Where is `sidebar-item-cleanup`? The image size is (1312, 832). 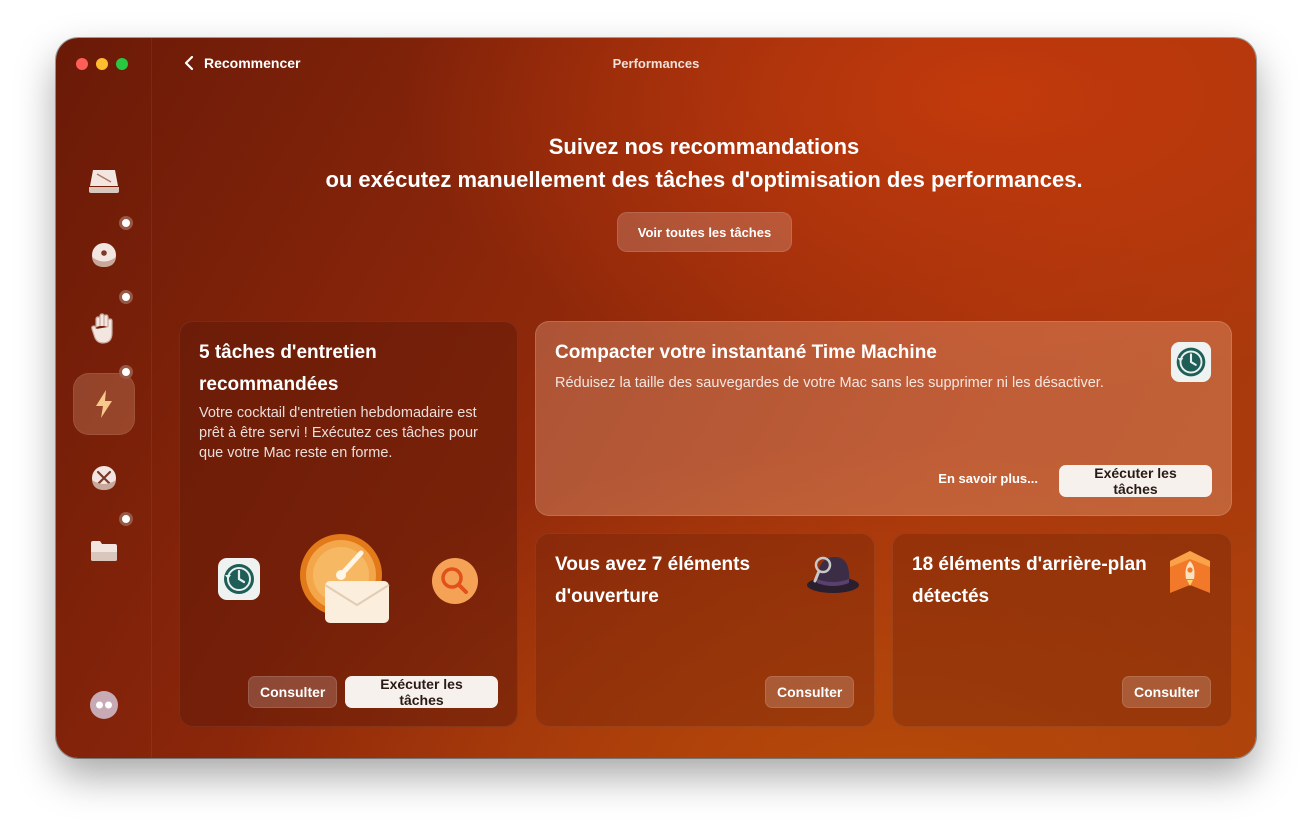 sidebar-item-cleanup is located at coordinates (104, 181).